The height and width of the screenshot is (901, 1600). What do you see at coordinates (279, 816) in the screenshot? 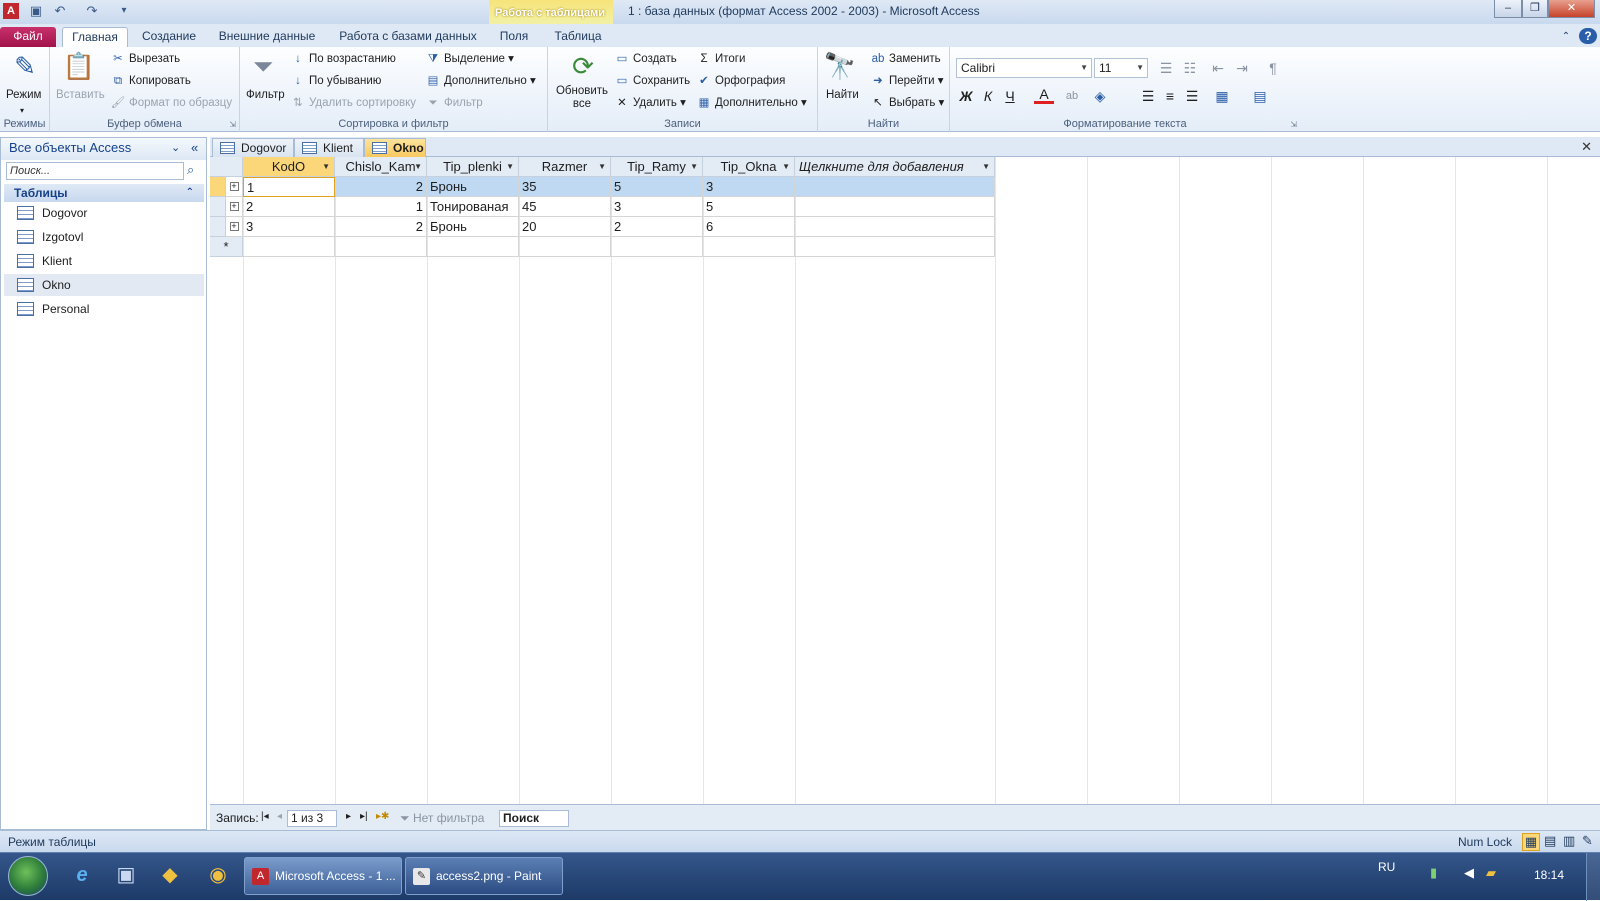
I see `prev-record-icon: ◂` at bounding box center [279, 816].